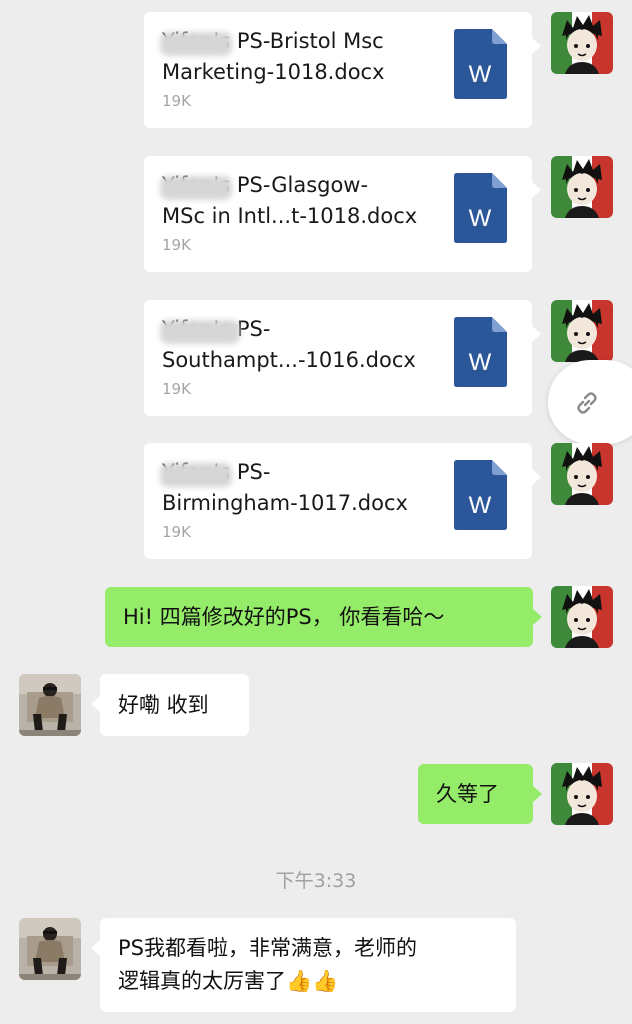 The image size is (632, 1024). Describe the element at coordinates (342, 358) in the screenshot. I see `file-message-card: Yifan's PS- Southampt...-1016.docx 19K W` at that location.